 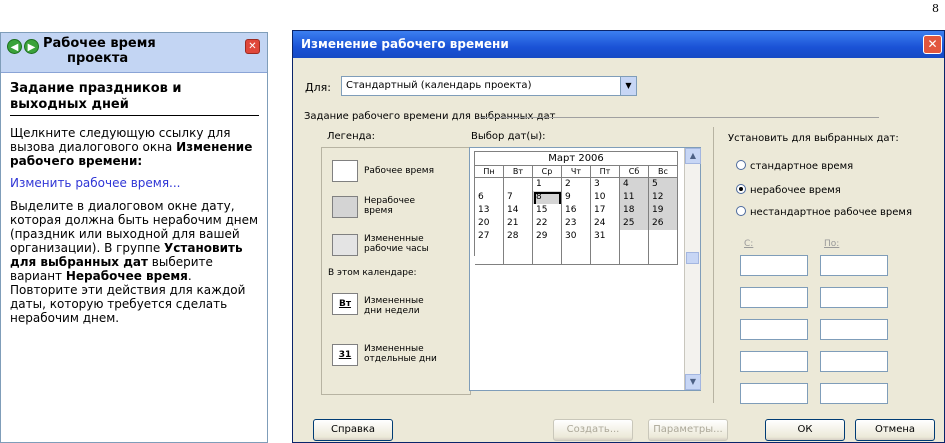 I want to click on radio-circle-selected, so click(x=741, y=189).